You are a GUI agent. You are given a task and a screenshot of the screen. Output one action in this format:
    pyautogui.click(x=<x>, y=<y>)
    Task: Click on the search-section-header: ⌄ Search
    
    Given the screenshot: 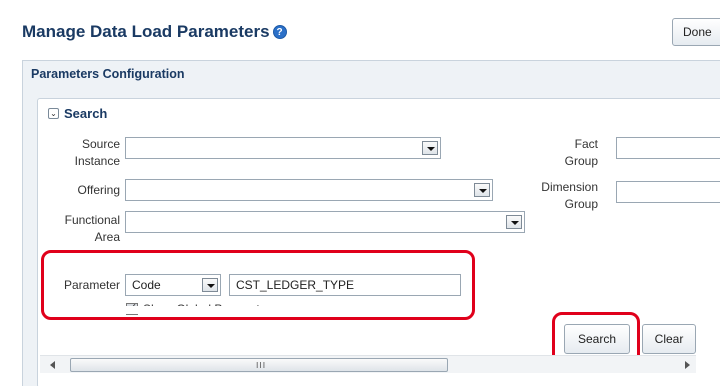 What is the action you would take?
    pyautogui.click(x=77, y=113)
    